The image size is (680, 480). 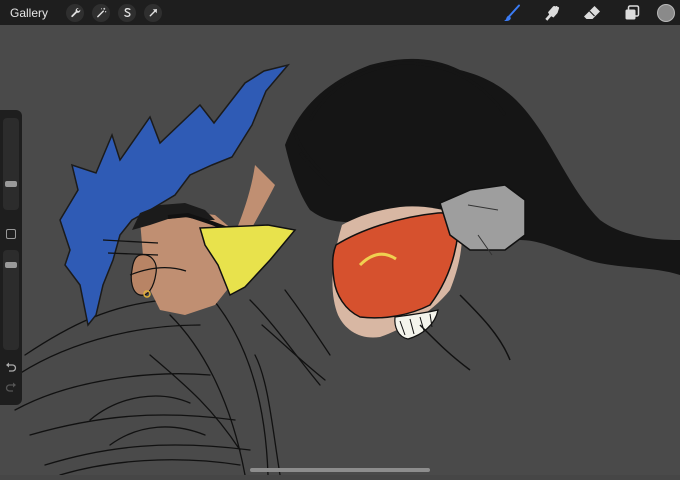 I want to click on layers-button, so click(x=632, y=13).